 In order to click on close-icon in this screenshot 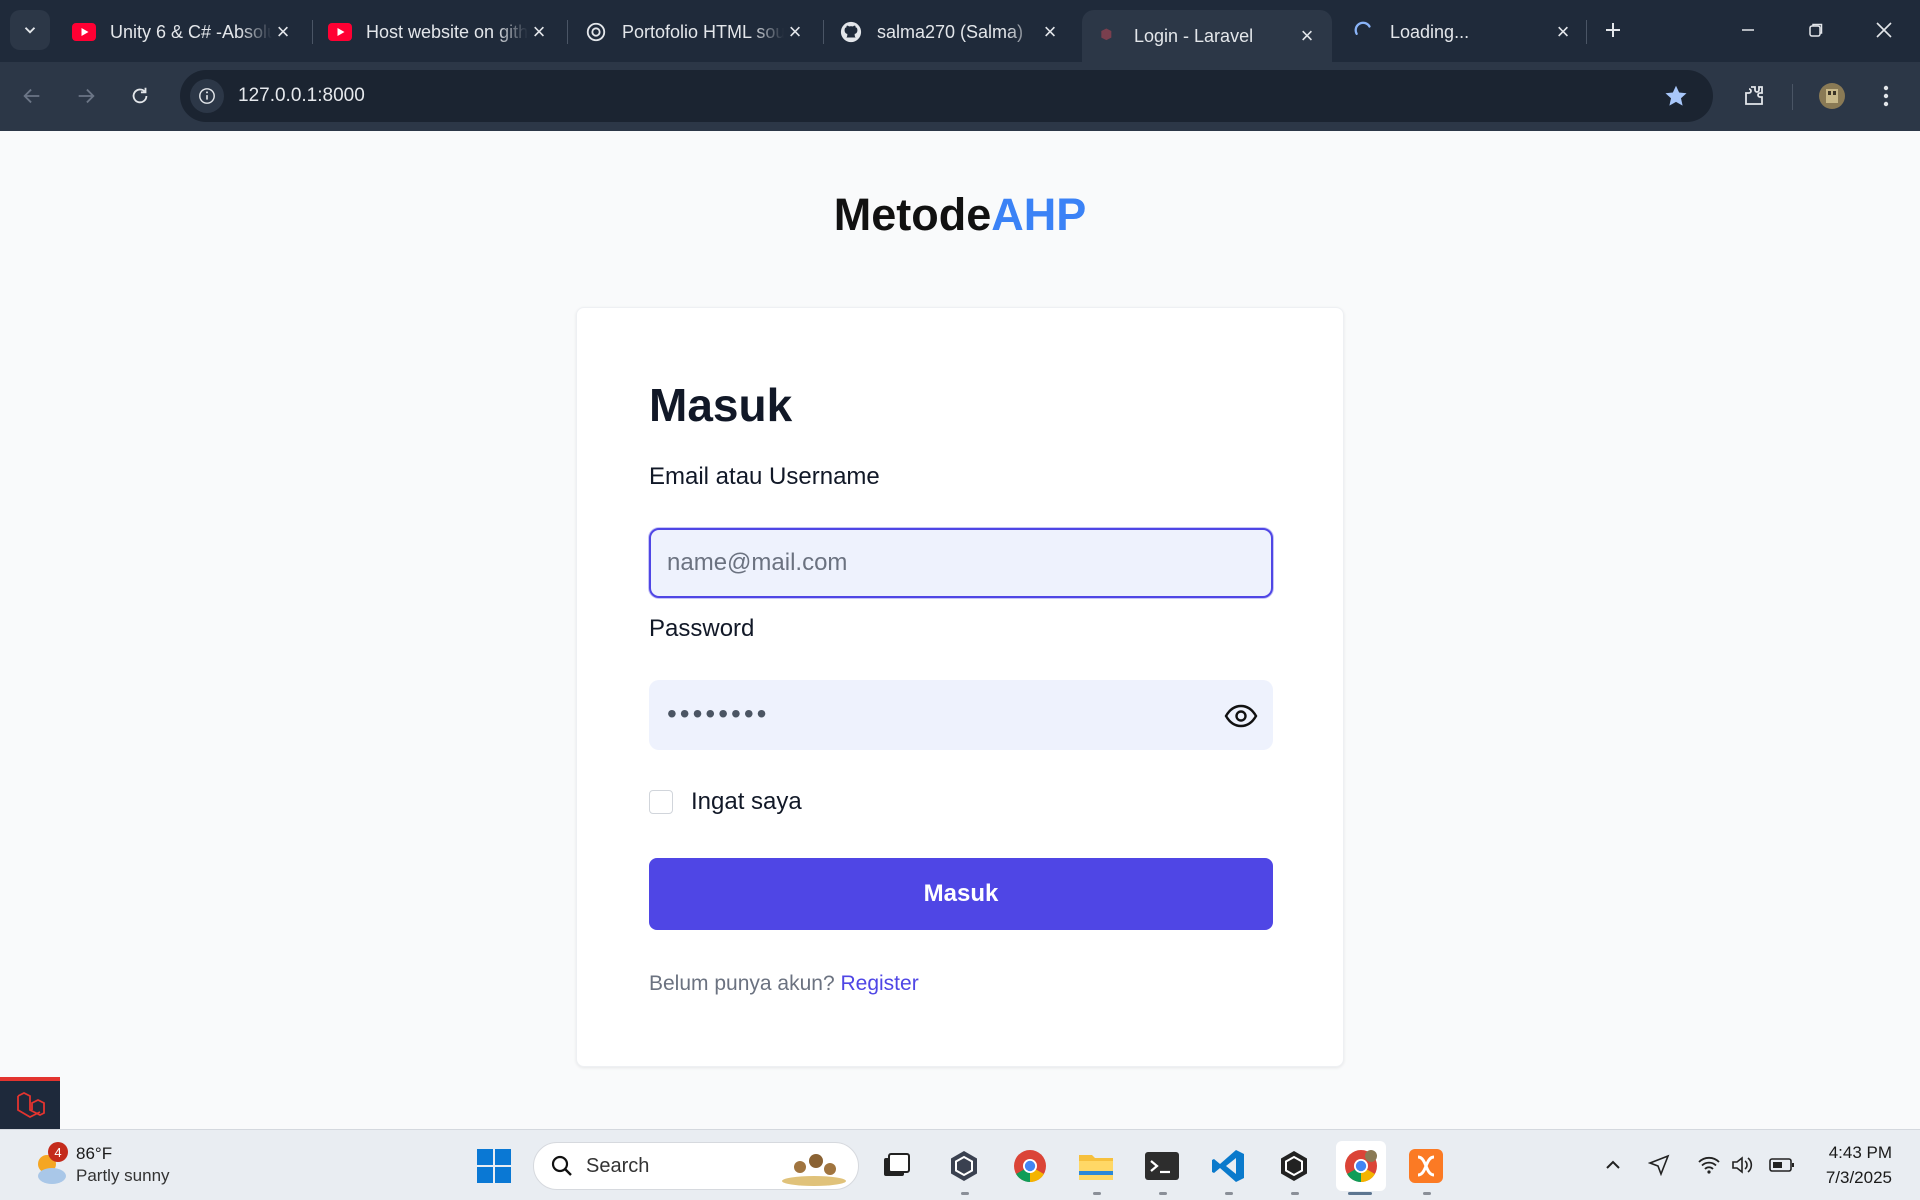, I will do `click(1884, 30)`.